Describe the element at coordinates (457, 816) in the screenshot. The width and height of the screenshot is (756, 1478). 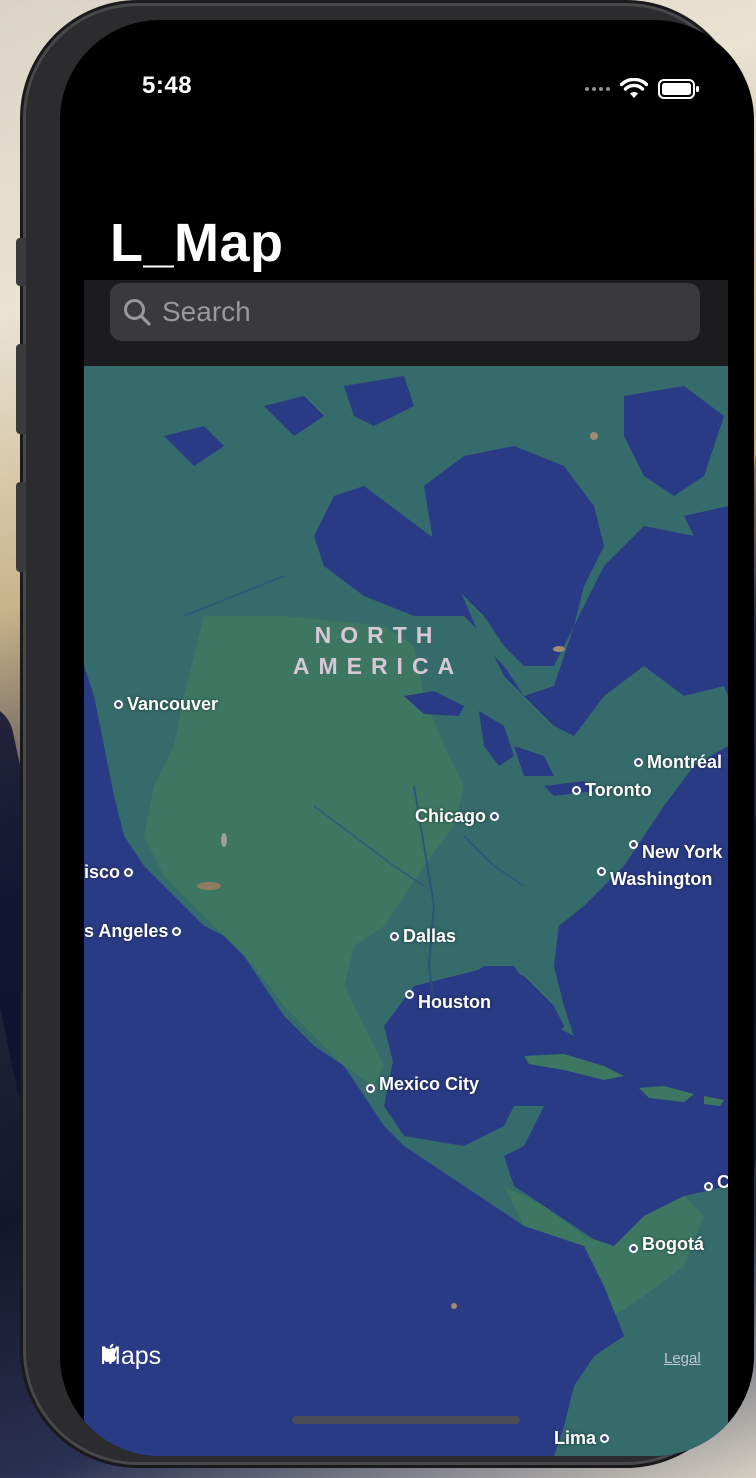
I see `city-chicago: Chicago` at that location.